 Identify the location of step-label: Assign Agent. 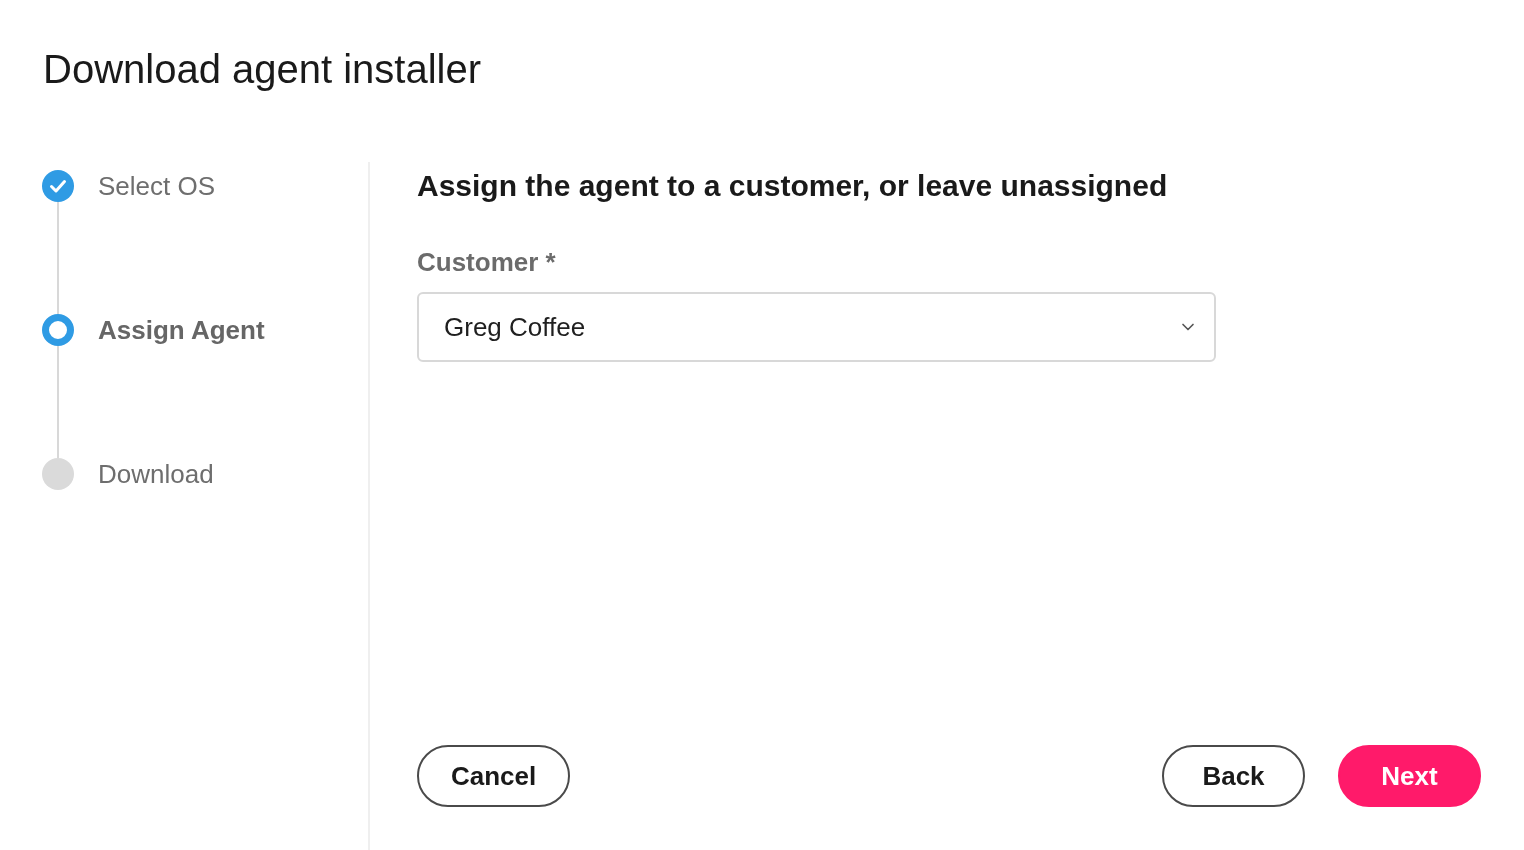
(181, 330).